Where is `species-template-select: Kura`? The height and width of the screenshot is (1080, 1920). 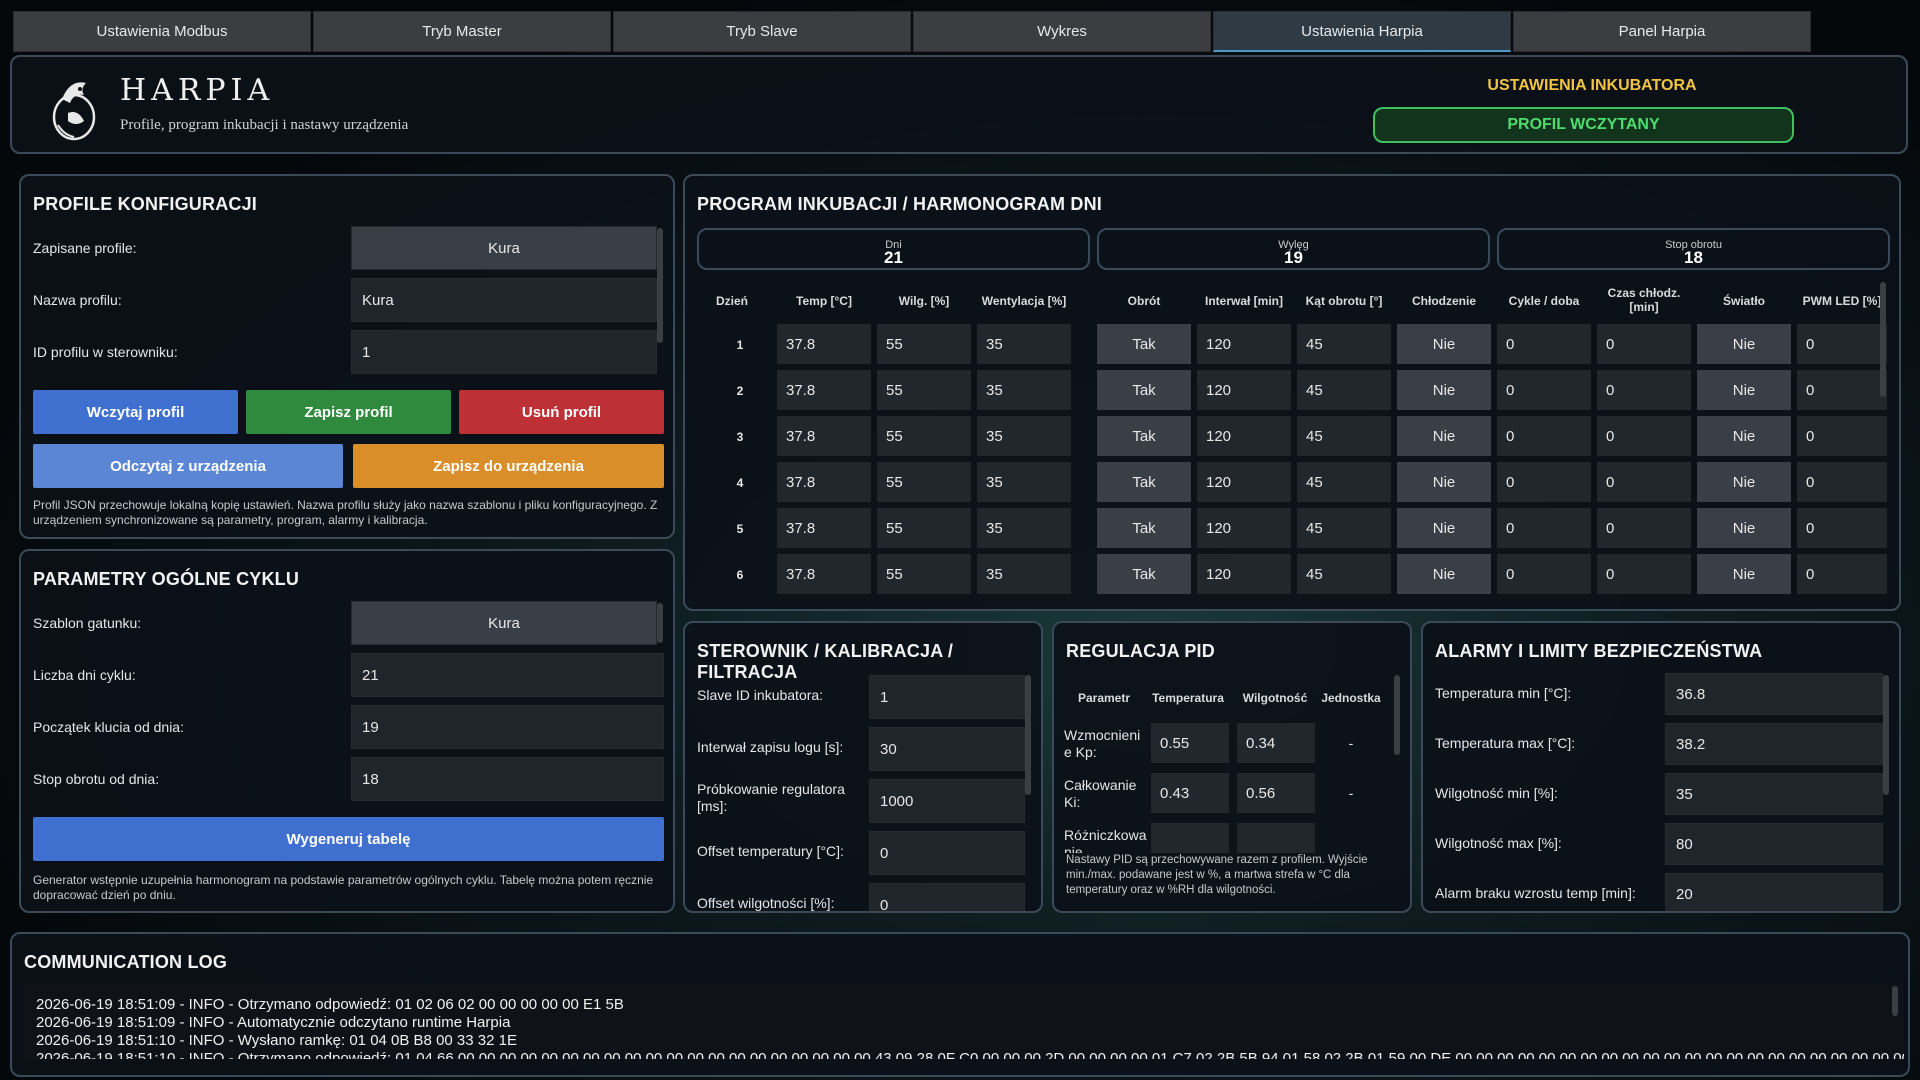
species-template-select: Kura is located at coordinates (504, 623).